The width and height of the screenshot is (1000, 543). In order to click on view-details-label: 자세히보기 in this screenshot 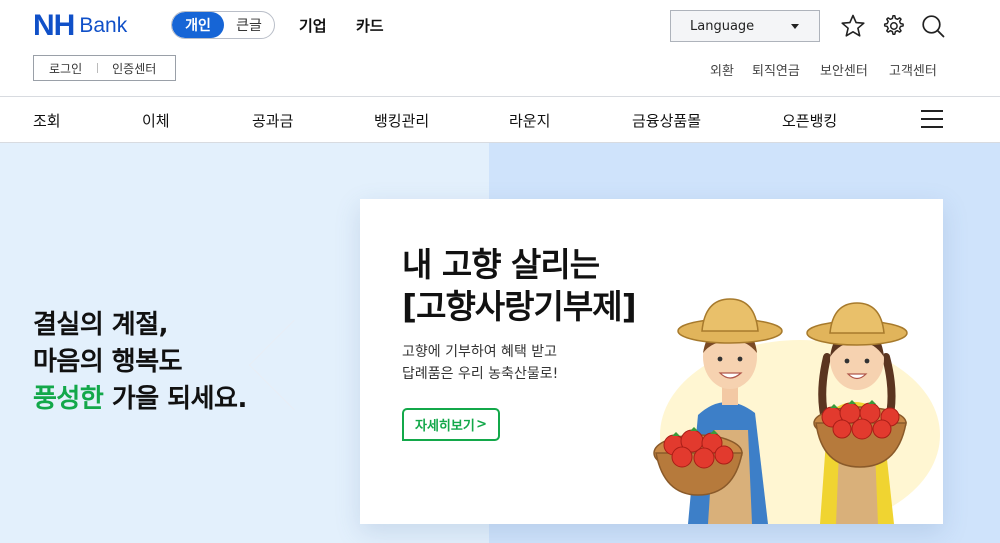, I will do `click(445, 426)`.